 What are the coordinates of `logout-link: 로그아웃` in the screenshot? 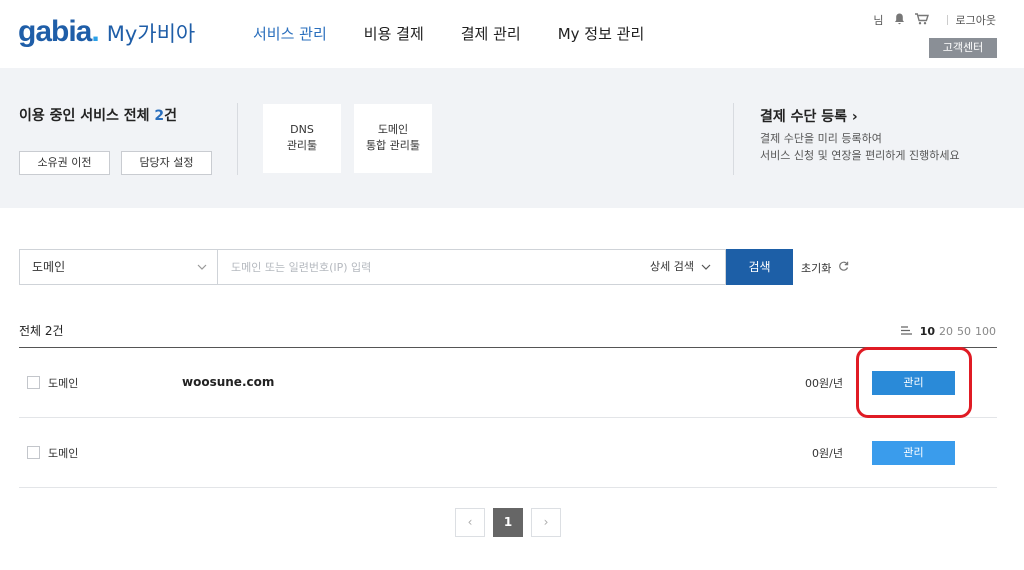 It's located at (976, 20).